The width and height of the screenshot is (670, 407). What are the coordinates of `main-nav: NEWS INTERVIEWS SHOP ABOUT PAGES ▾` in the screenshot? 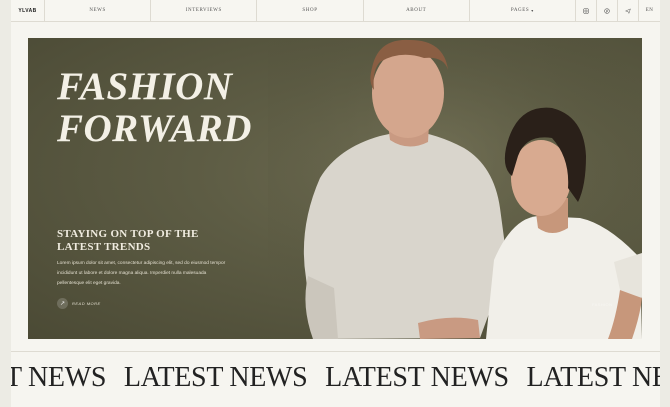 It's located at (311, 10).